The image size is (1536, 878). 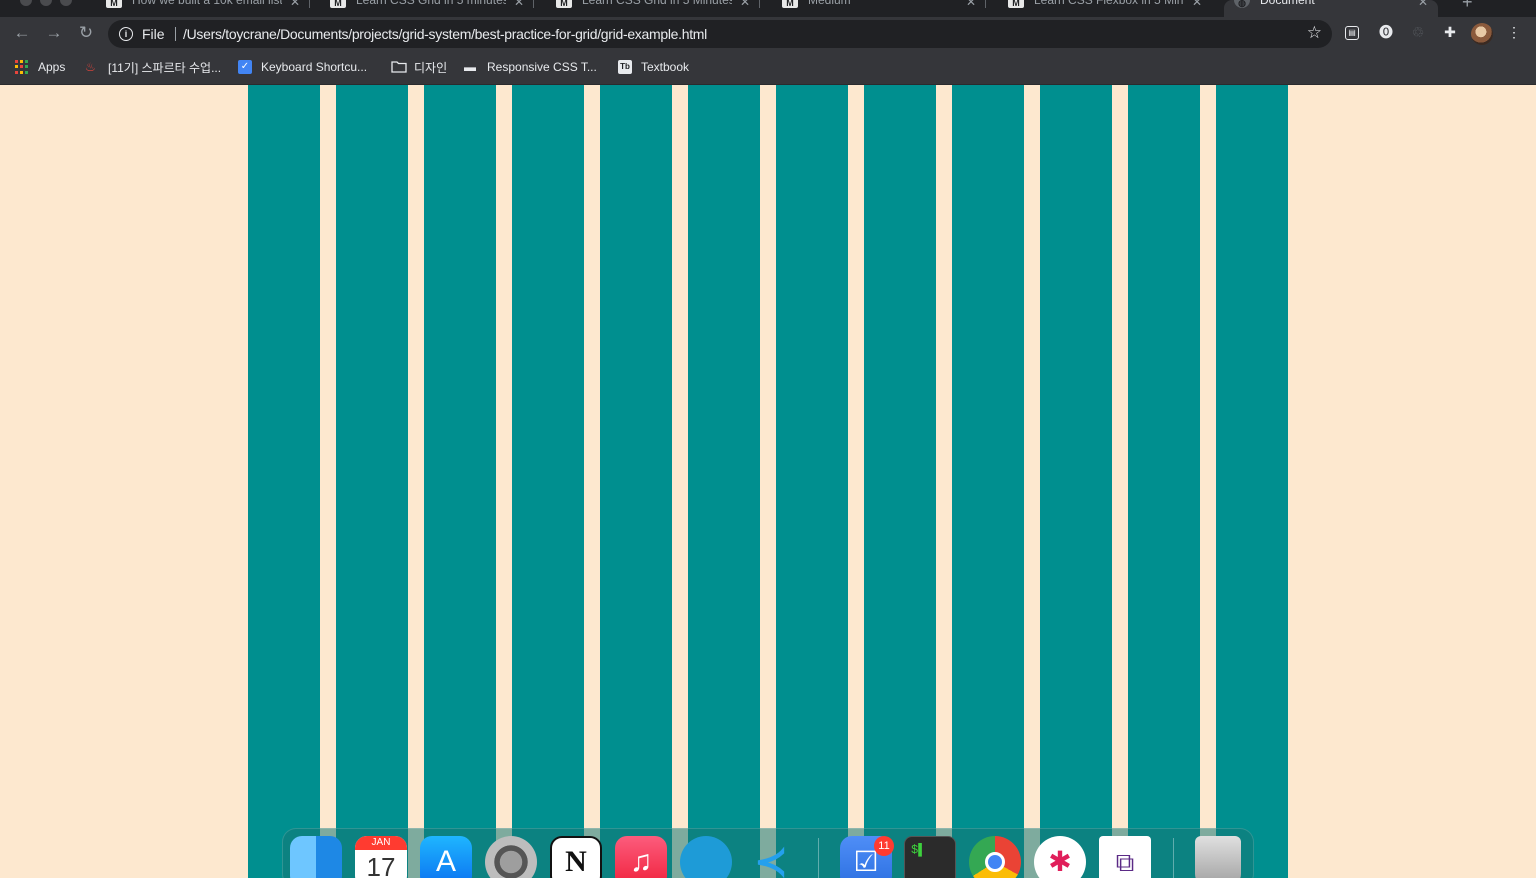 What do you see at coordinates (930, 857) in the screenshot?
I see `terminal-icon: $▌` at bounding box center [930, 857].